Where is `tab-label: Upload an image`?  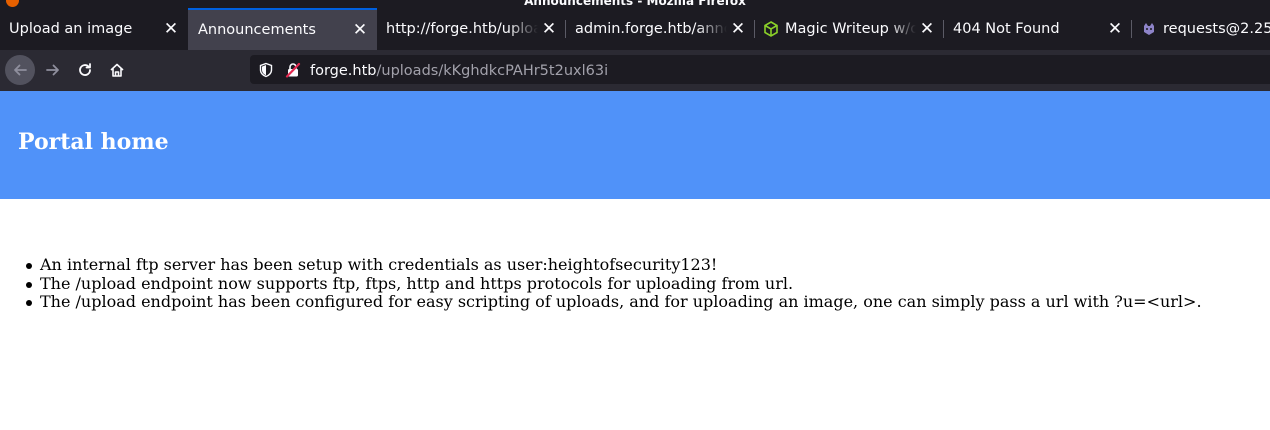 tab-label: Upload an image is located at coordinates (71, 29).